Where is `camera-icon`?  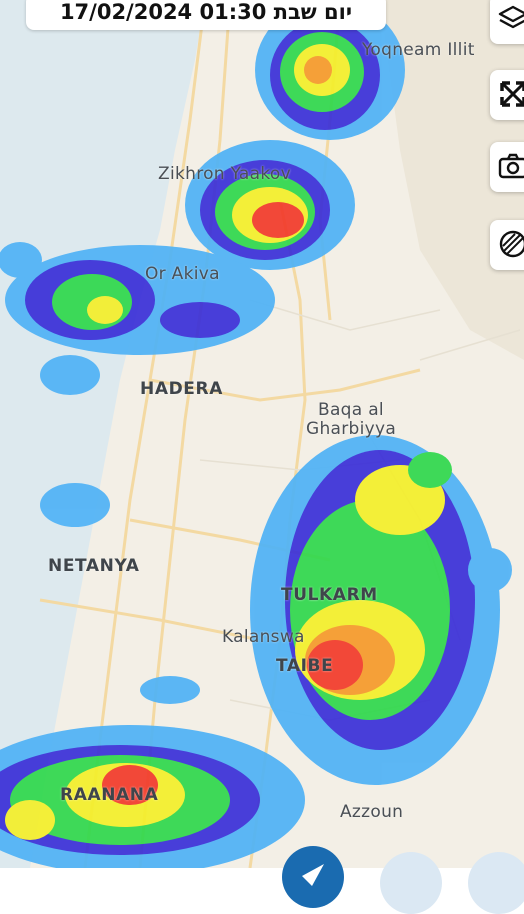
camera-icon is located at coordinates (511, 166).